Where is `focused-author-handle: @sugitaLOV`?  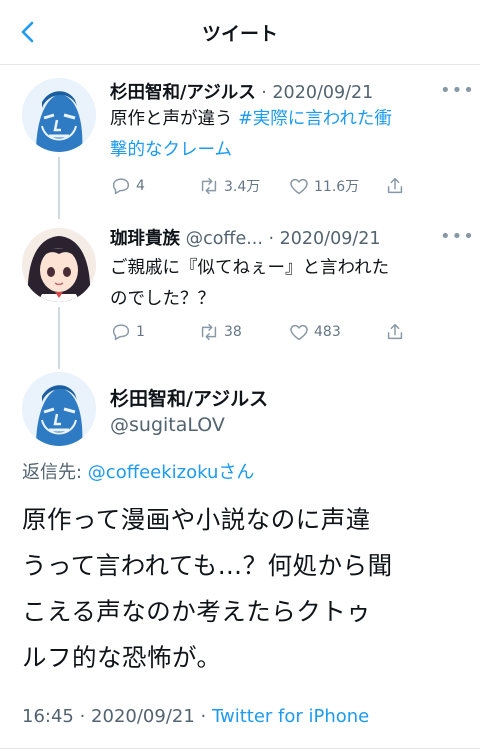
focused-author-handle: @sugitaLOV is located at coordinates (167, 425).